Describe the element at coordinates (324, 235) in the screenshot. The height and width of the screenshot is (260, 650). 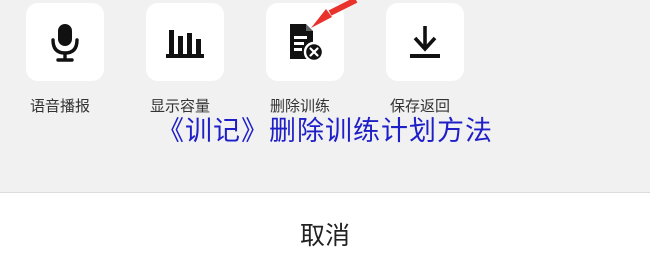
I see `cancel-label: 取消` at that location.